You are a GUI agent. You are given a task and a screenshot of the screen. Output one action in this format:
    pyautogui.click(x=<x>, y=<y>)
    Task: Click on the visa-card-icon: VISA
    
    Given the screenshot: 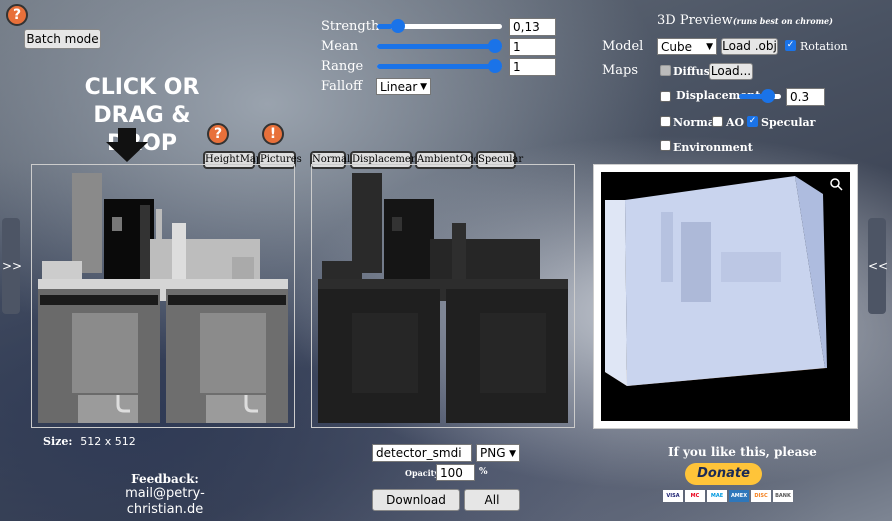 What is the action you would take?
    pyautogui.click(x=673, y=496)
    